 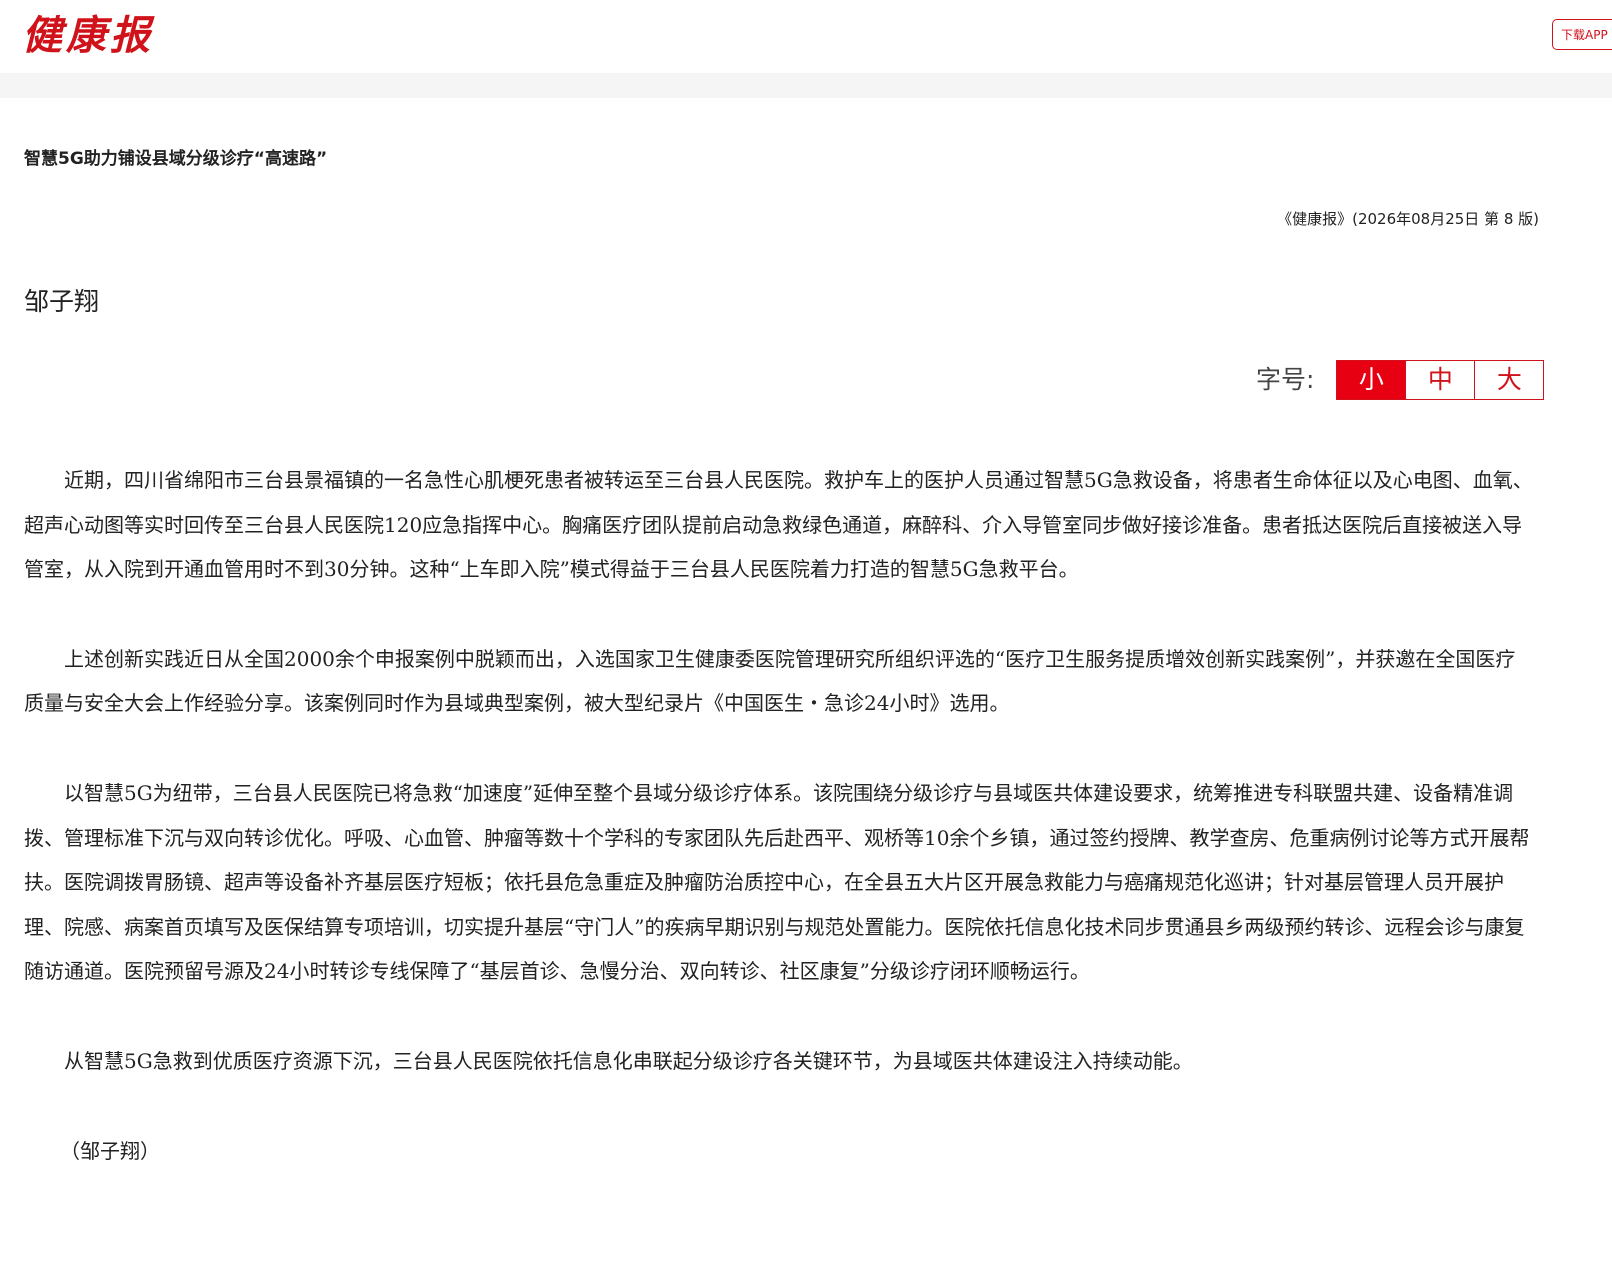 I want to click on article-author: 邹子翔, so click(x=62, y=301).